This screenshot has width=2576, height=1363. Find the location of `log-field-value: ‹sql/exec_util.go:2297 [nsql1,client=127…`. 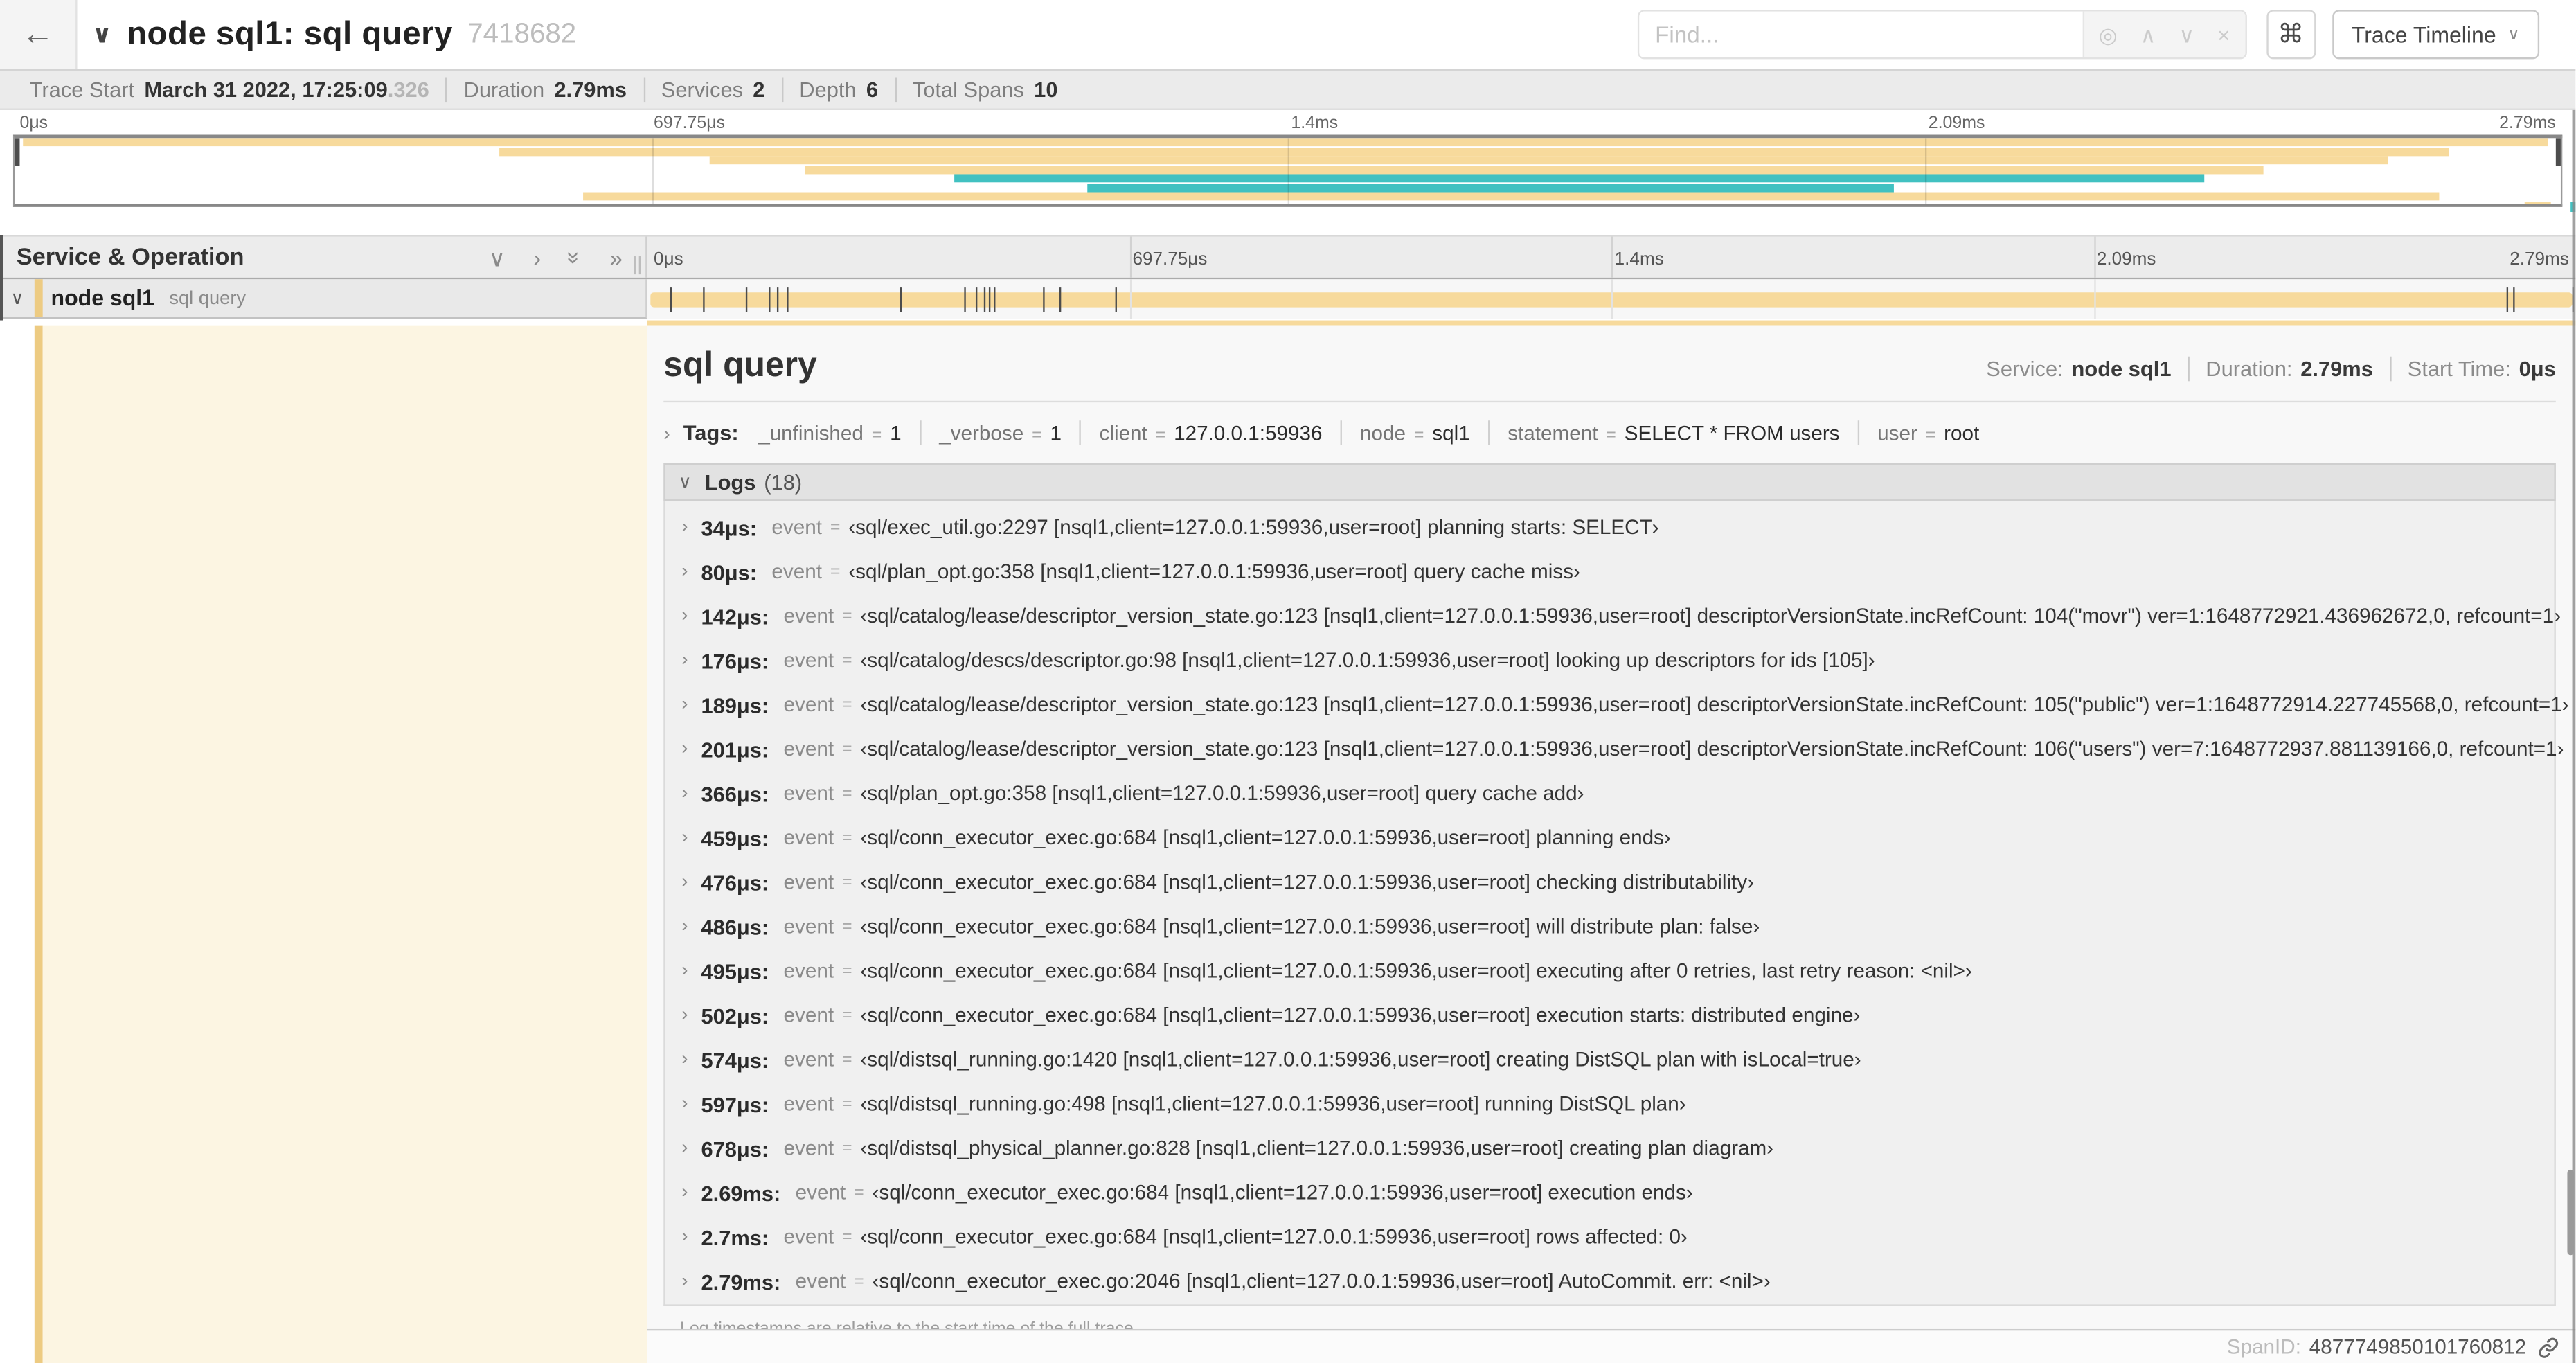

log-field-value: ‹sql/exec_util.go:2297 [nsql1,client=127… is located at coordinates (1253, 527).